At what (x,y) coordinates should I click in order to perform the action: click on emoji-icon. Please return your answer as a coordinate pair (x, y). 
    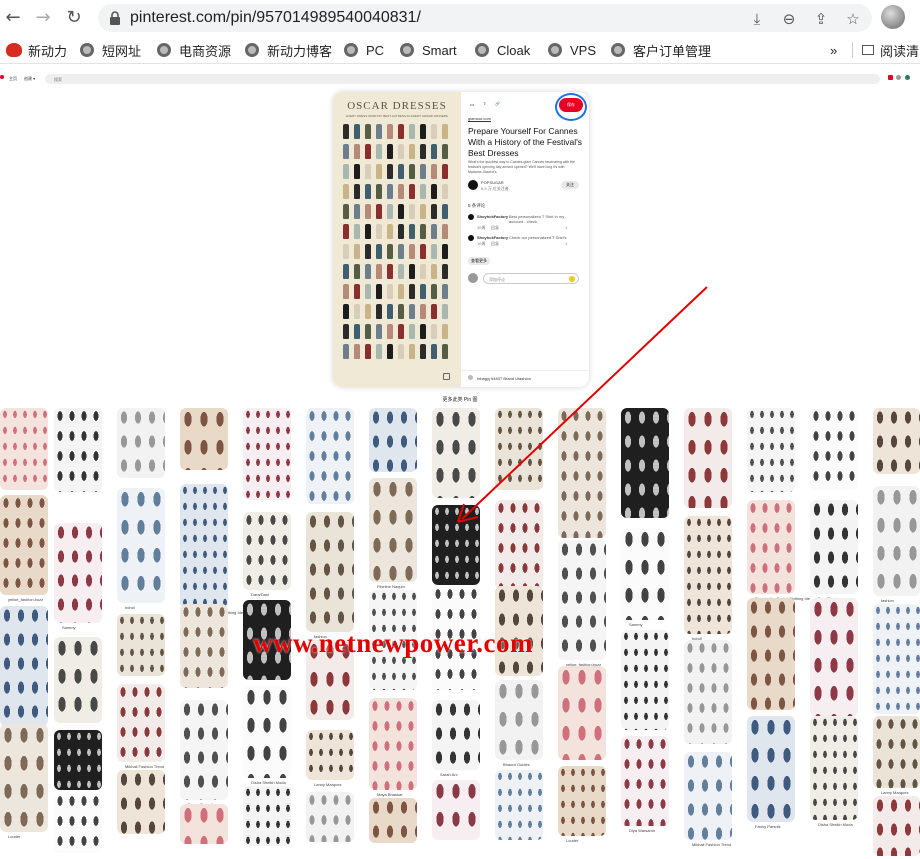
    Looking at the image, I should click on (572, 279).